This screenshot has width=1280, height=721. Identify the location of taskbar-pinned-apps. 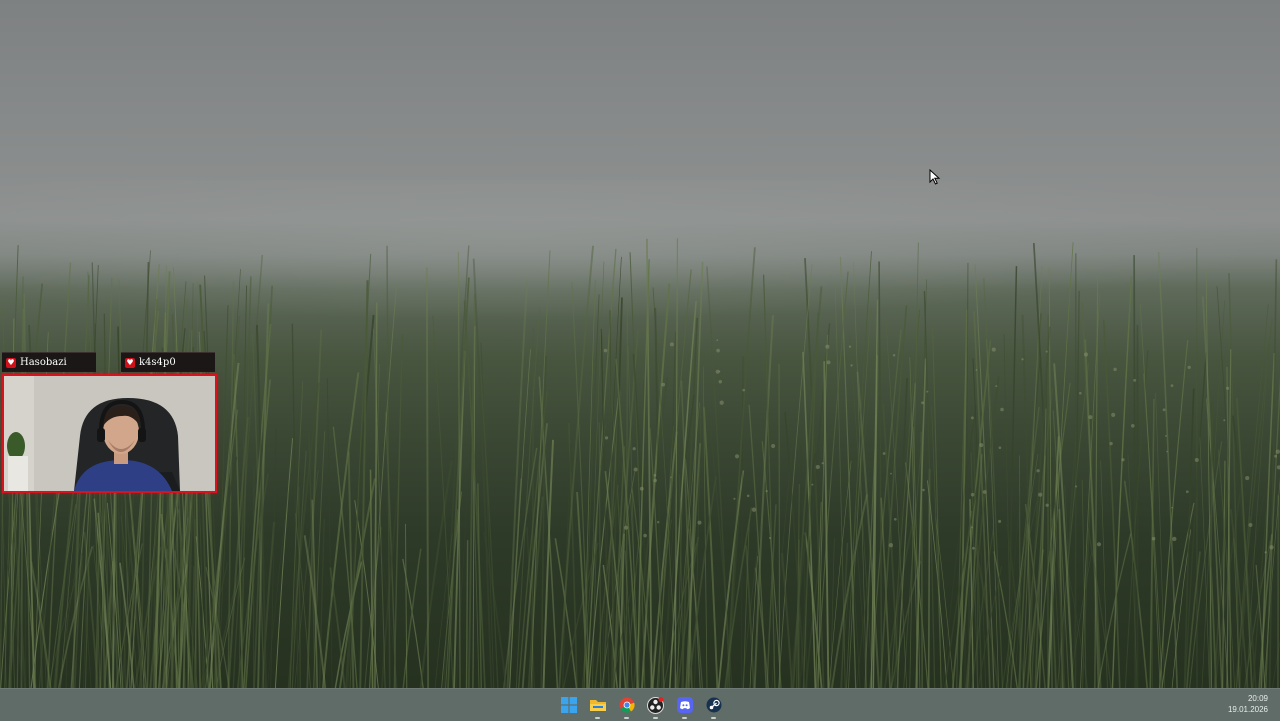
(641, 705).